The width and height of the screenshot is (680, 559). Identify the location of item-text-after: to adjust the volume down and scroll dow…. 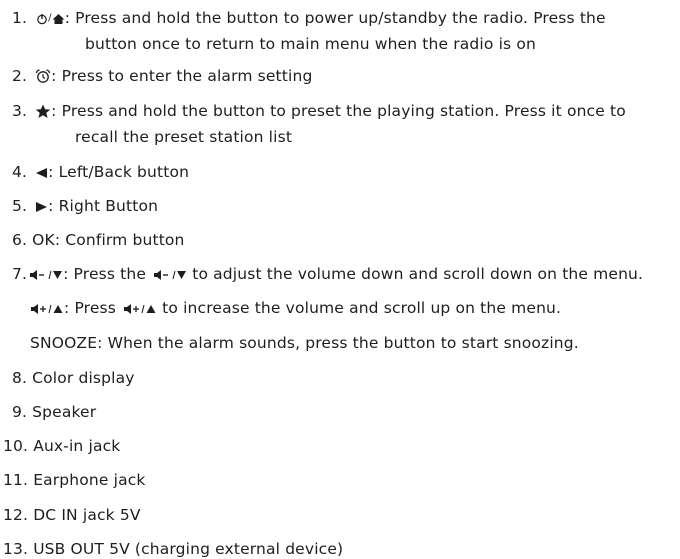
(418, 274).